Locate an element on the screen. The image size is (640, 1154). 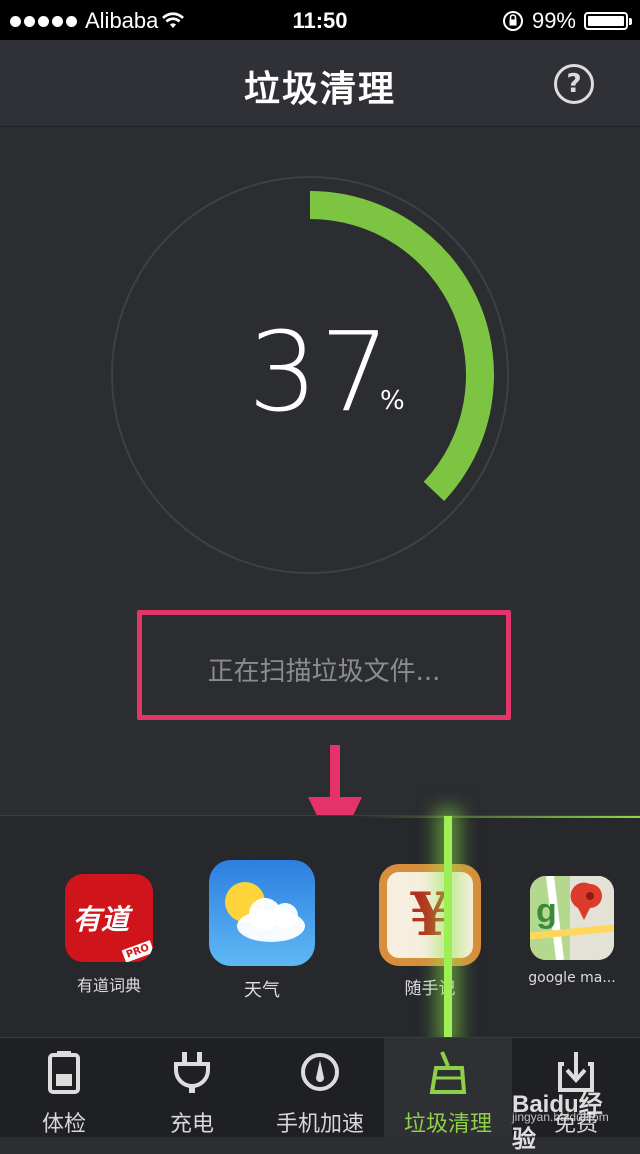
page-title: 垃圾清理 is located at coordinates (319, 89).